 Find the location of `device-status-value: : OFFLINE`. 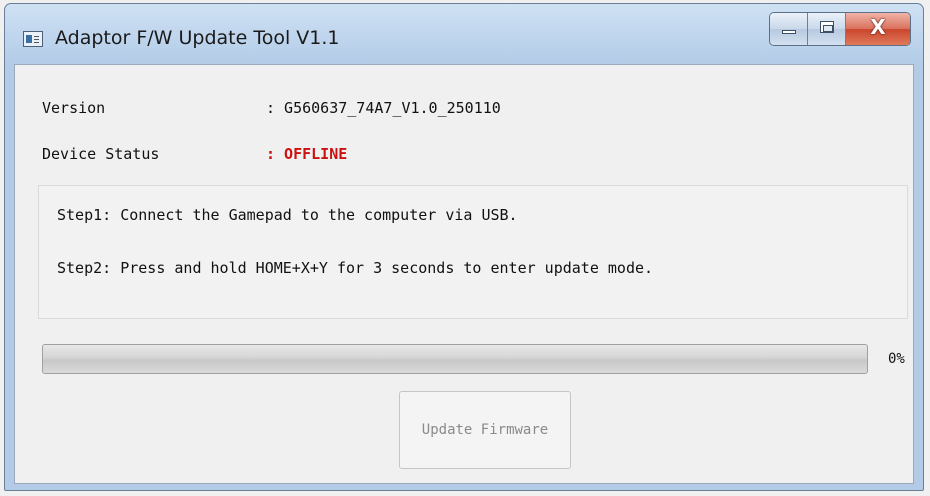

device-status-value: : OFFLINE is located at coordinates (307, 154).